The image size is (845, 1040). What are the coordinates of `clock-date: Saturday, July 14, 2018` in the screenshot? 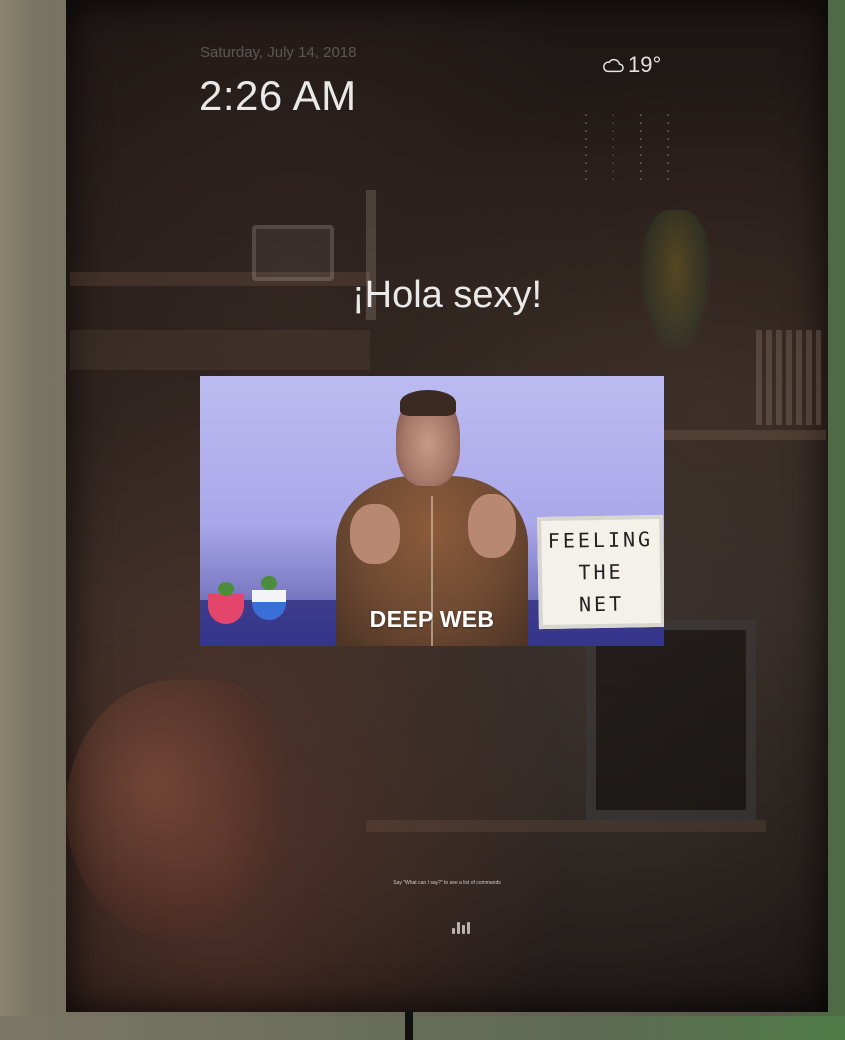 It's located at (278, 52).